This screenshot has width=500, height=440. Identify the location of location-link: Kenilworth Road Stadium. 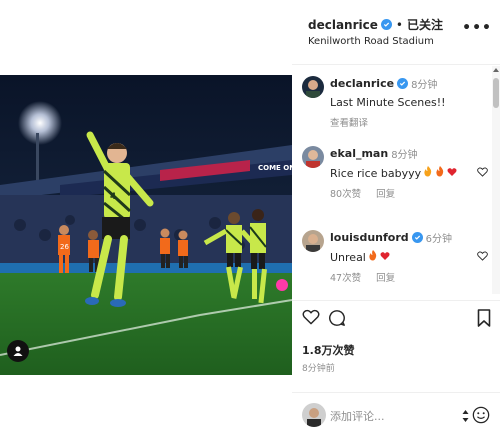
(371, 41).